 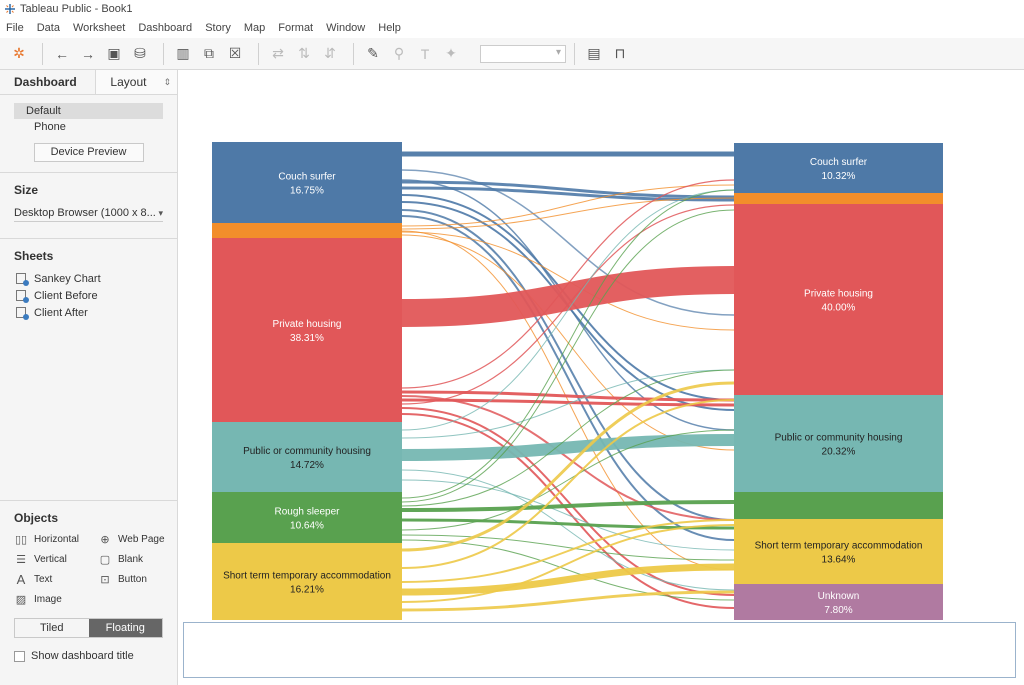 I want to click on tab-menu-icon: ⇕, so click(x=167, y=82).